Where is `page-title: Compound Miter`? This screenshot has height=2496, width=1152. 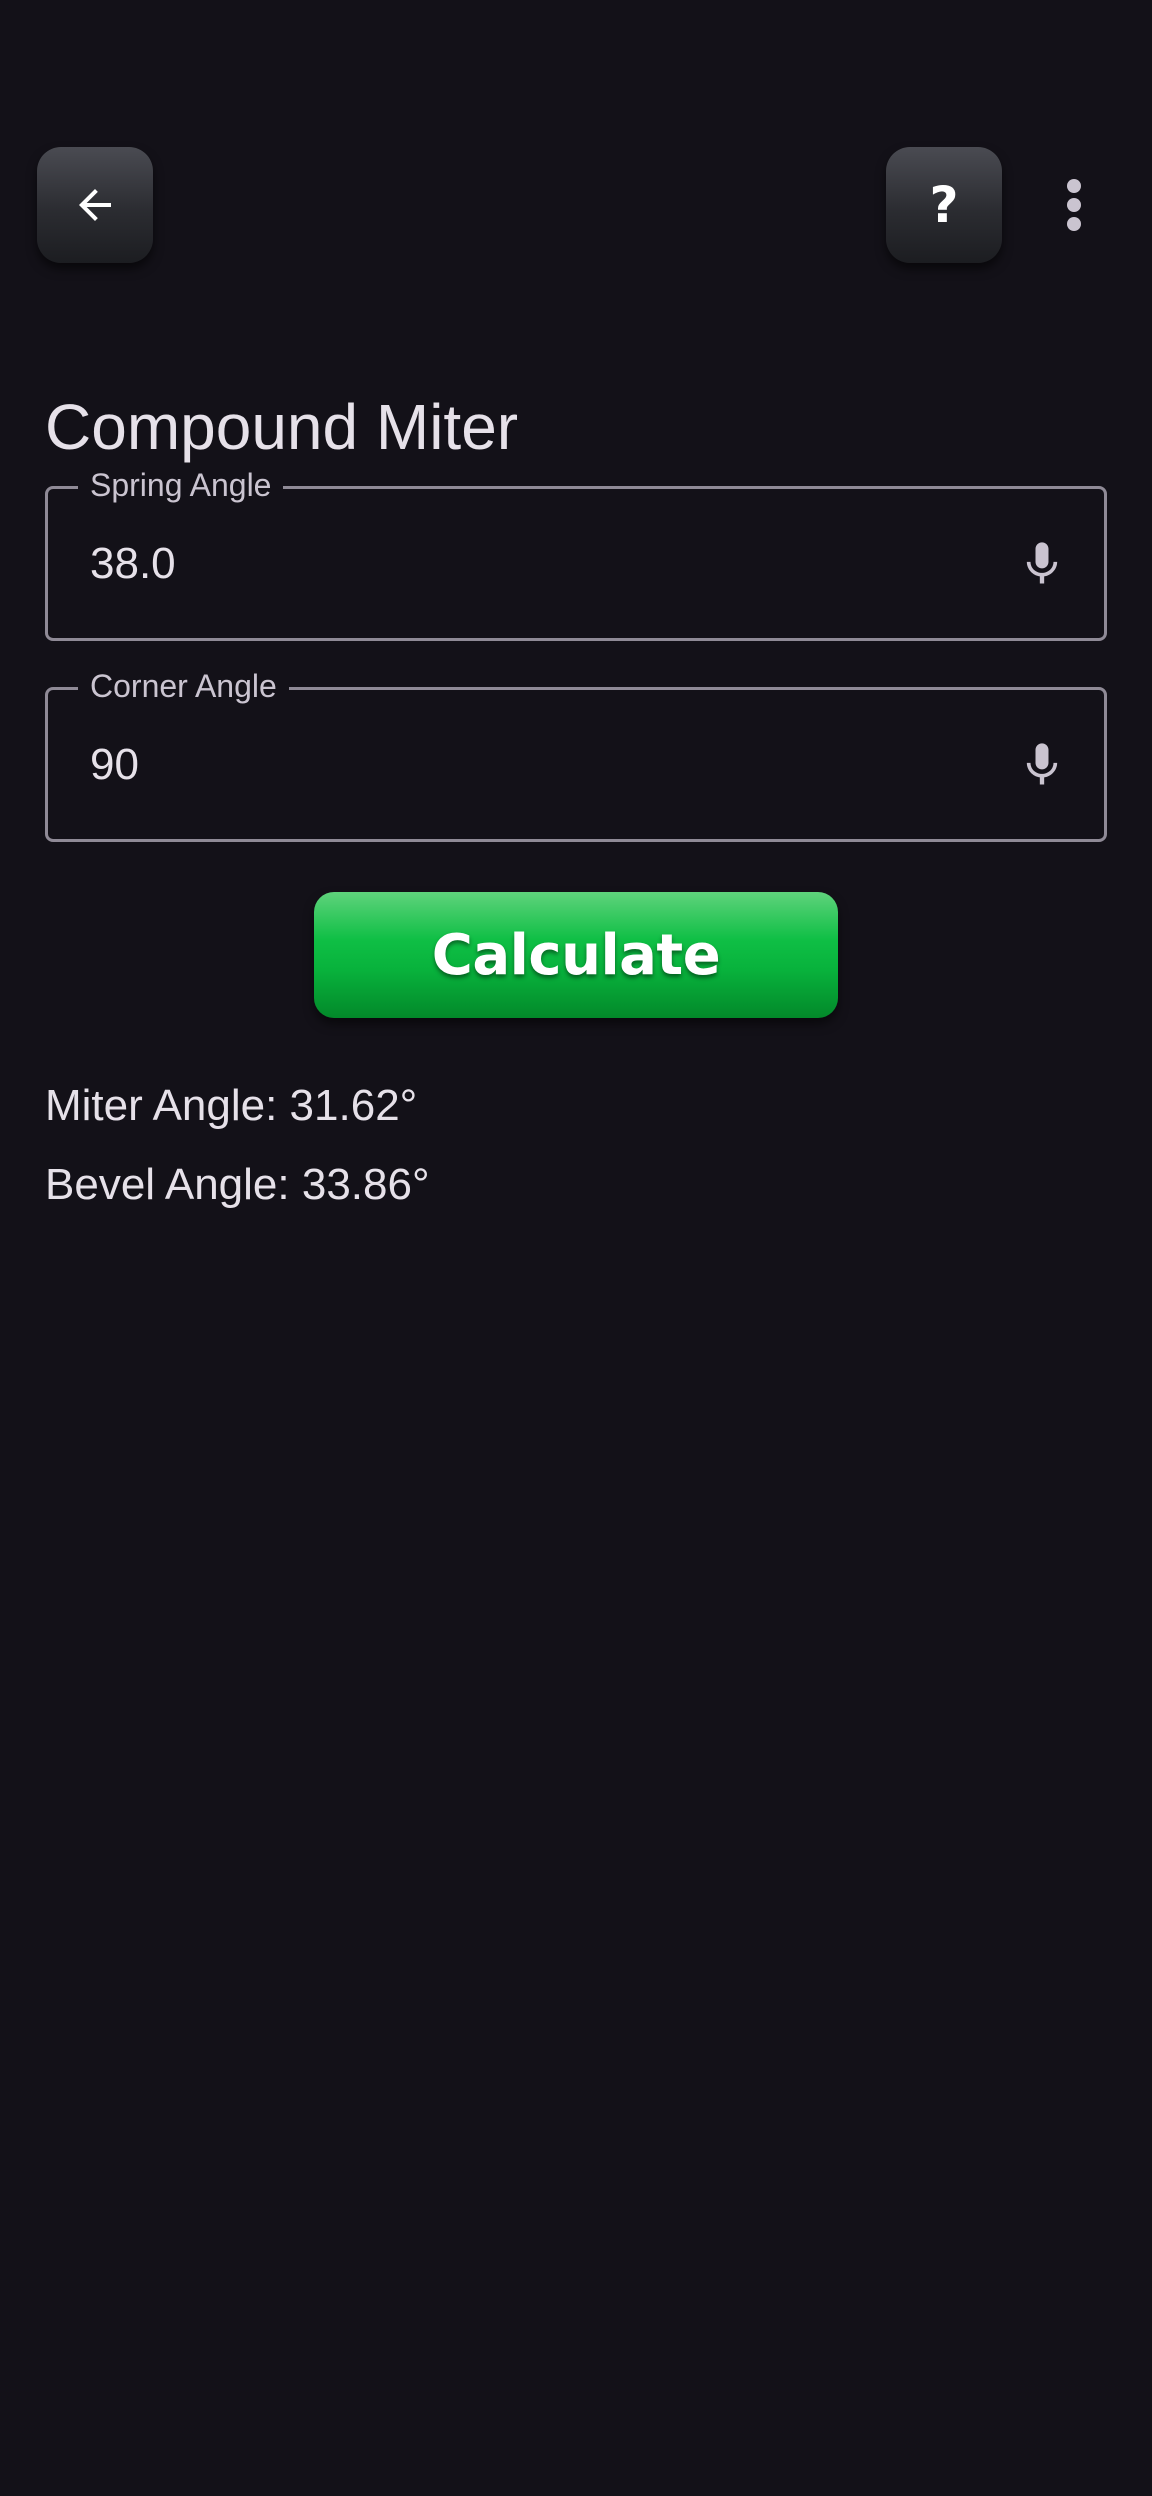
page-title: Compound Miter is located at coordinates (282, 426).